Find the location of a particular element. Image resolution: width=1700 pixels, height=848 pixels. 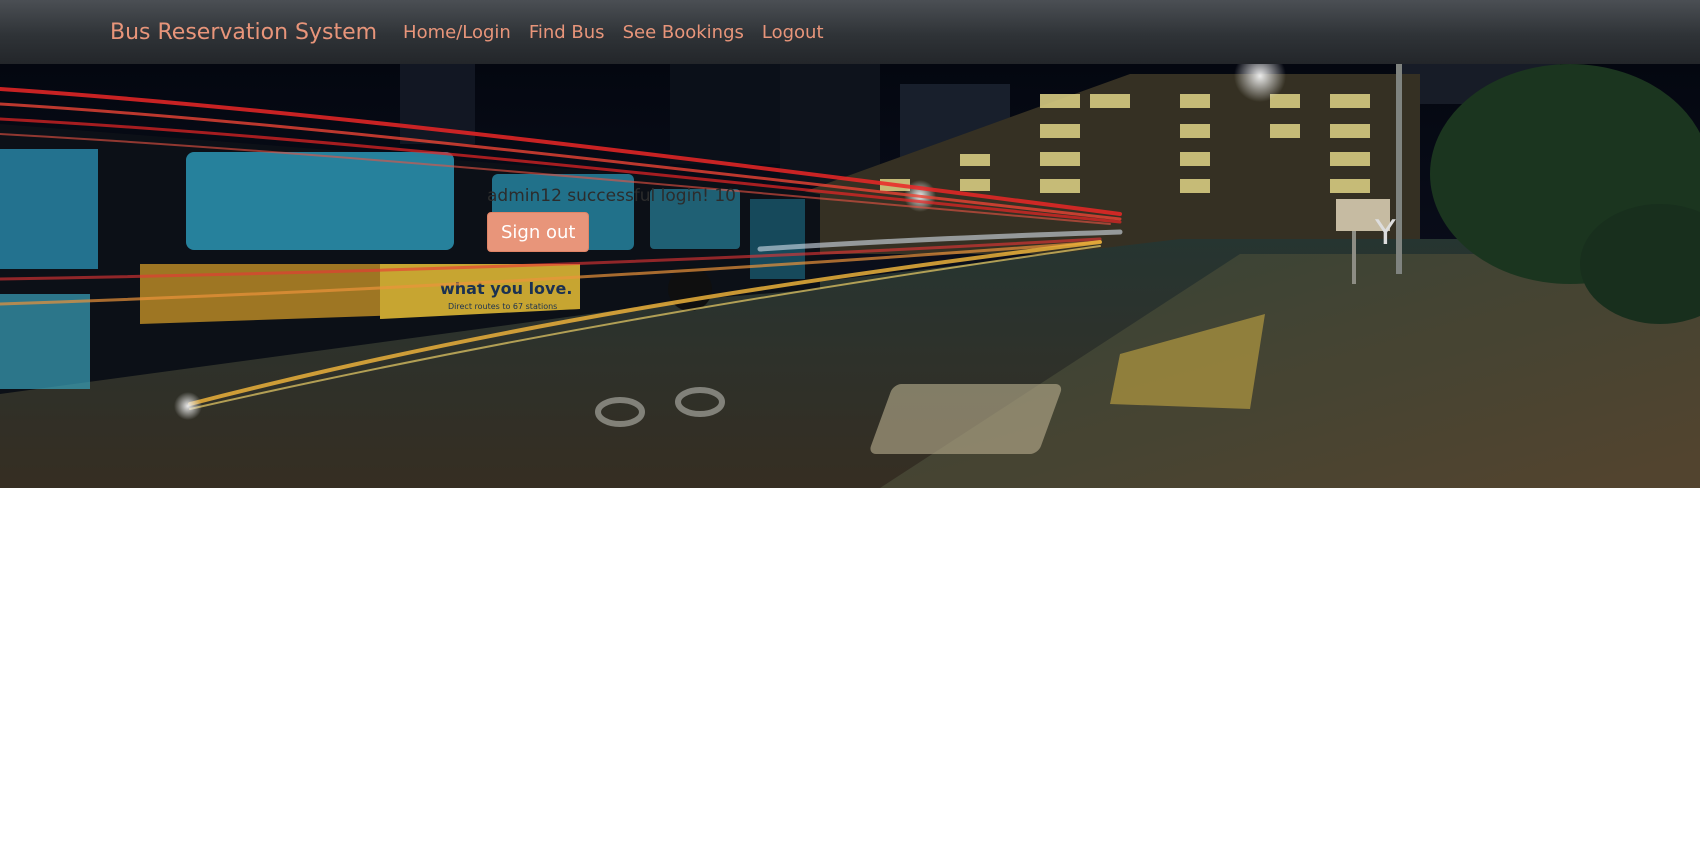

find-bus-link: Find Bus is located at coordinates (567, 32).